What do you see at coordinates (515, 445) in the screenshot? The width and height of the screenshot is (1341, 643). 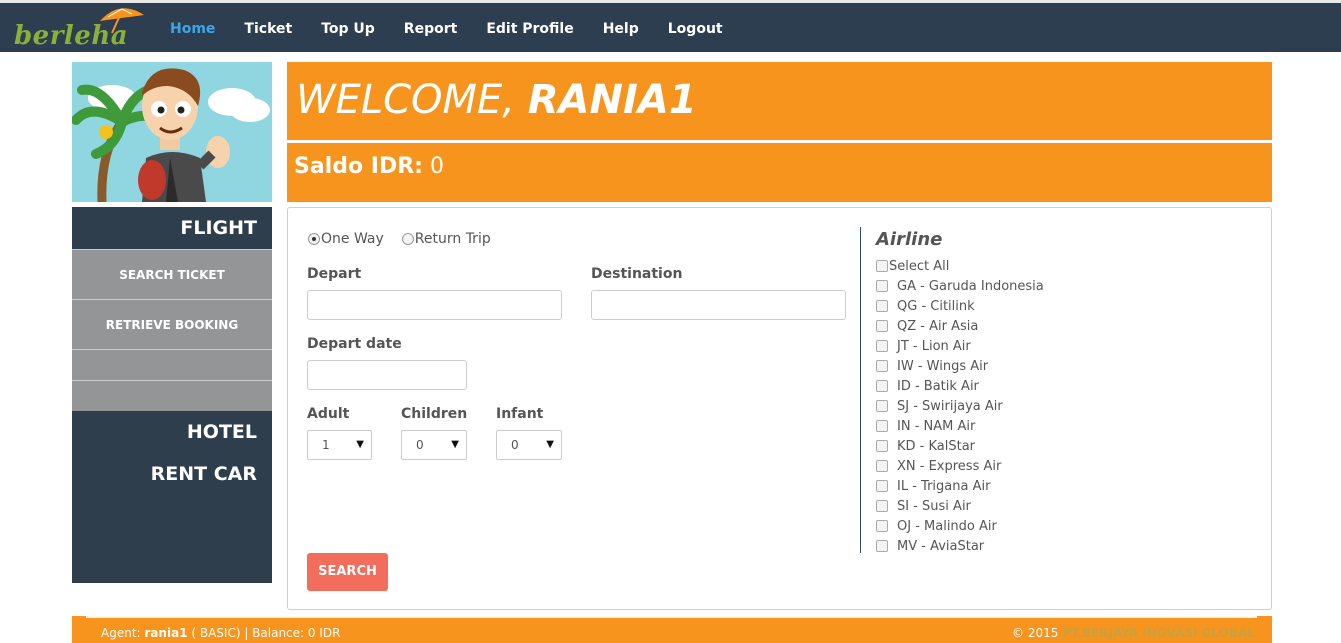 I see `infant-select-value: 0` at bounding box center [515, 445].